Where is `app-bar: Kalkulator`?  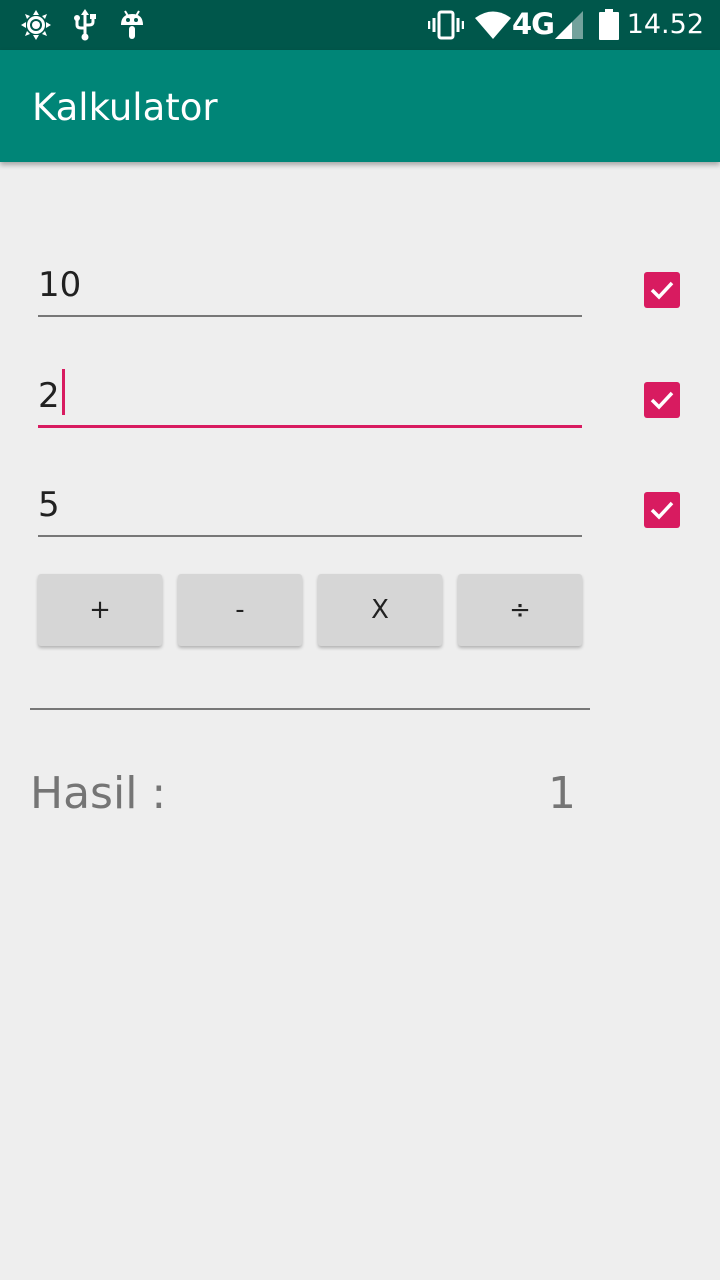 app-bar: Kalkulator is located at coordinates (360, 106).